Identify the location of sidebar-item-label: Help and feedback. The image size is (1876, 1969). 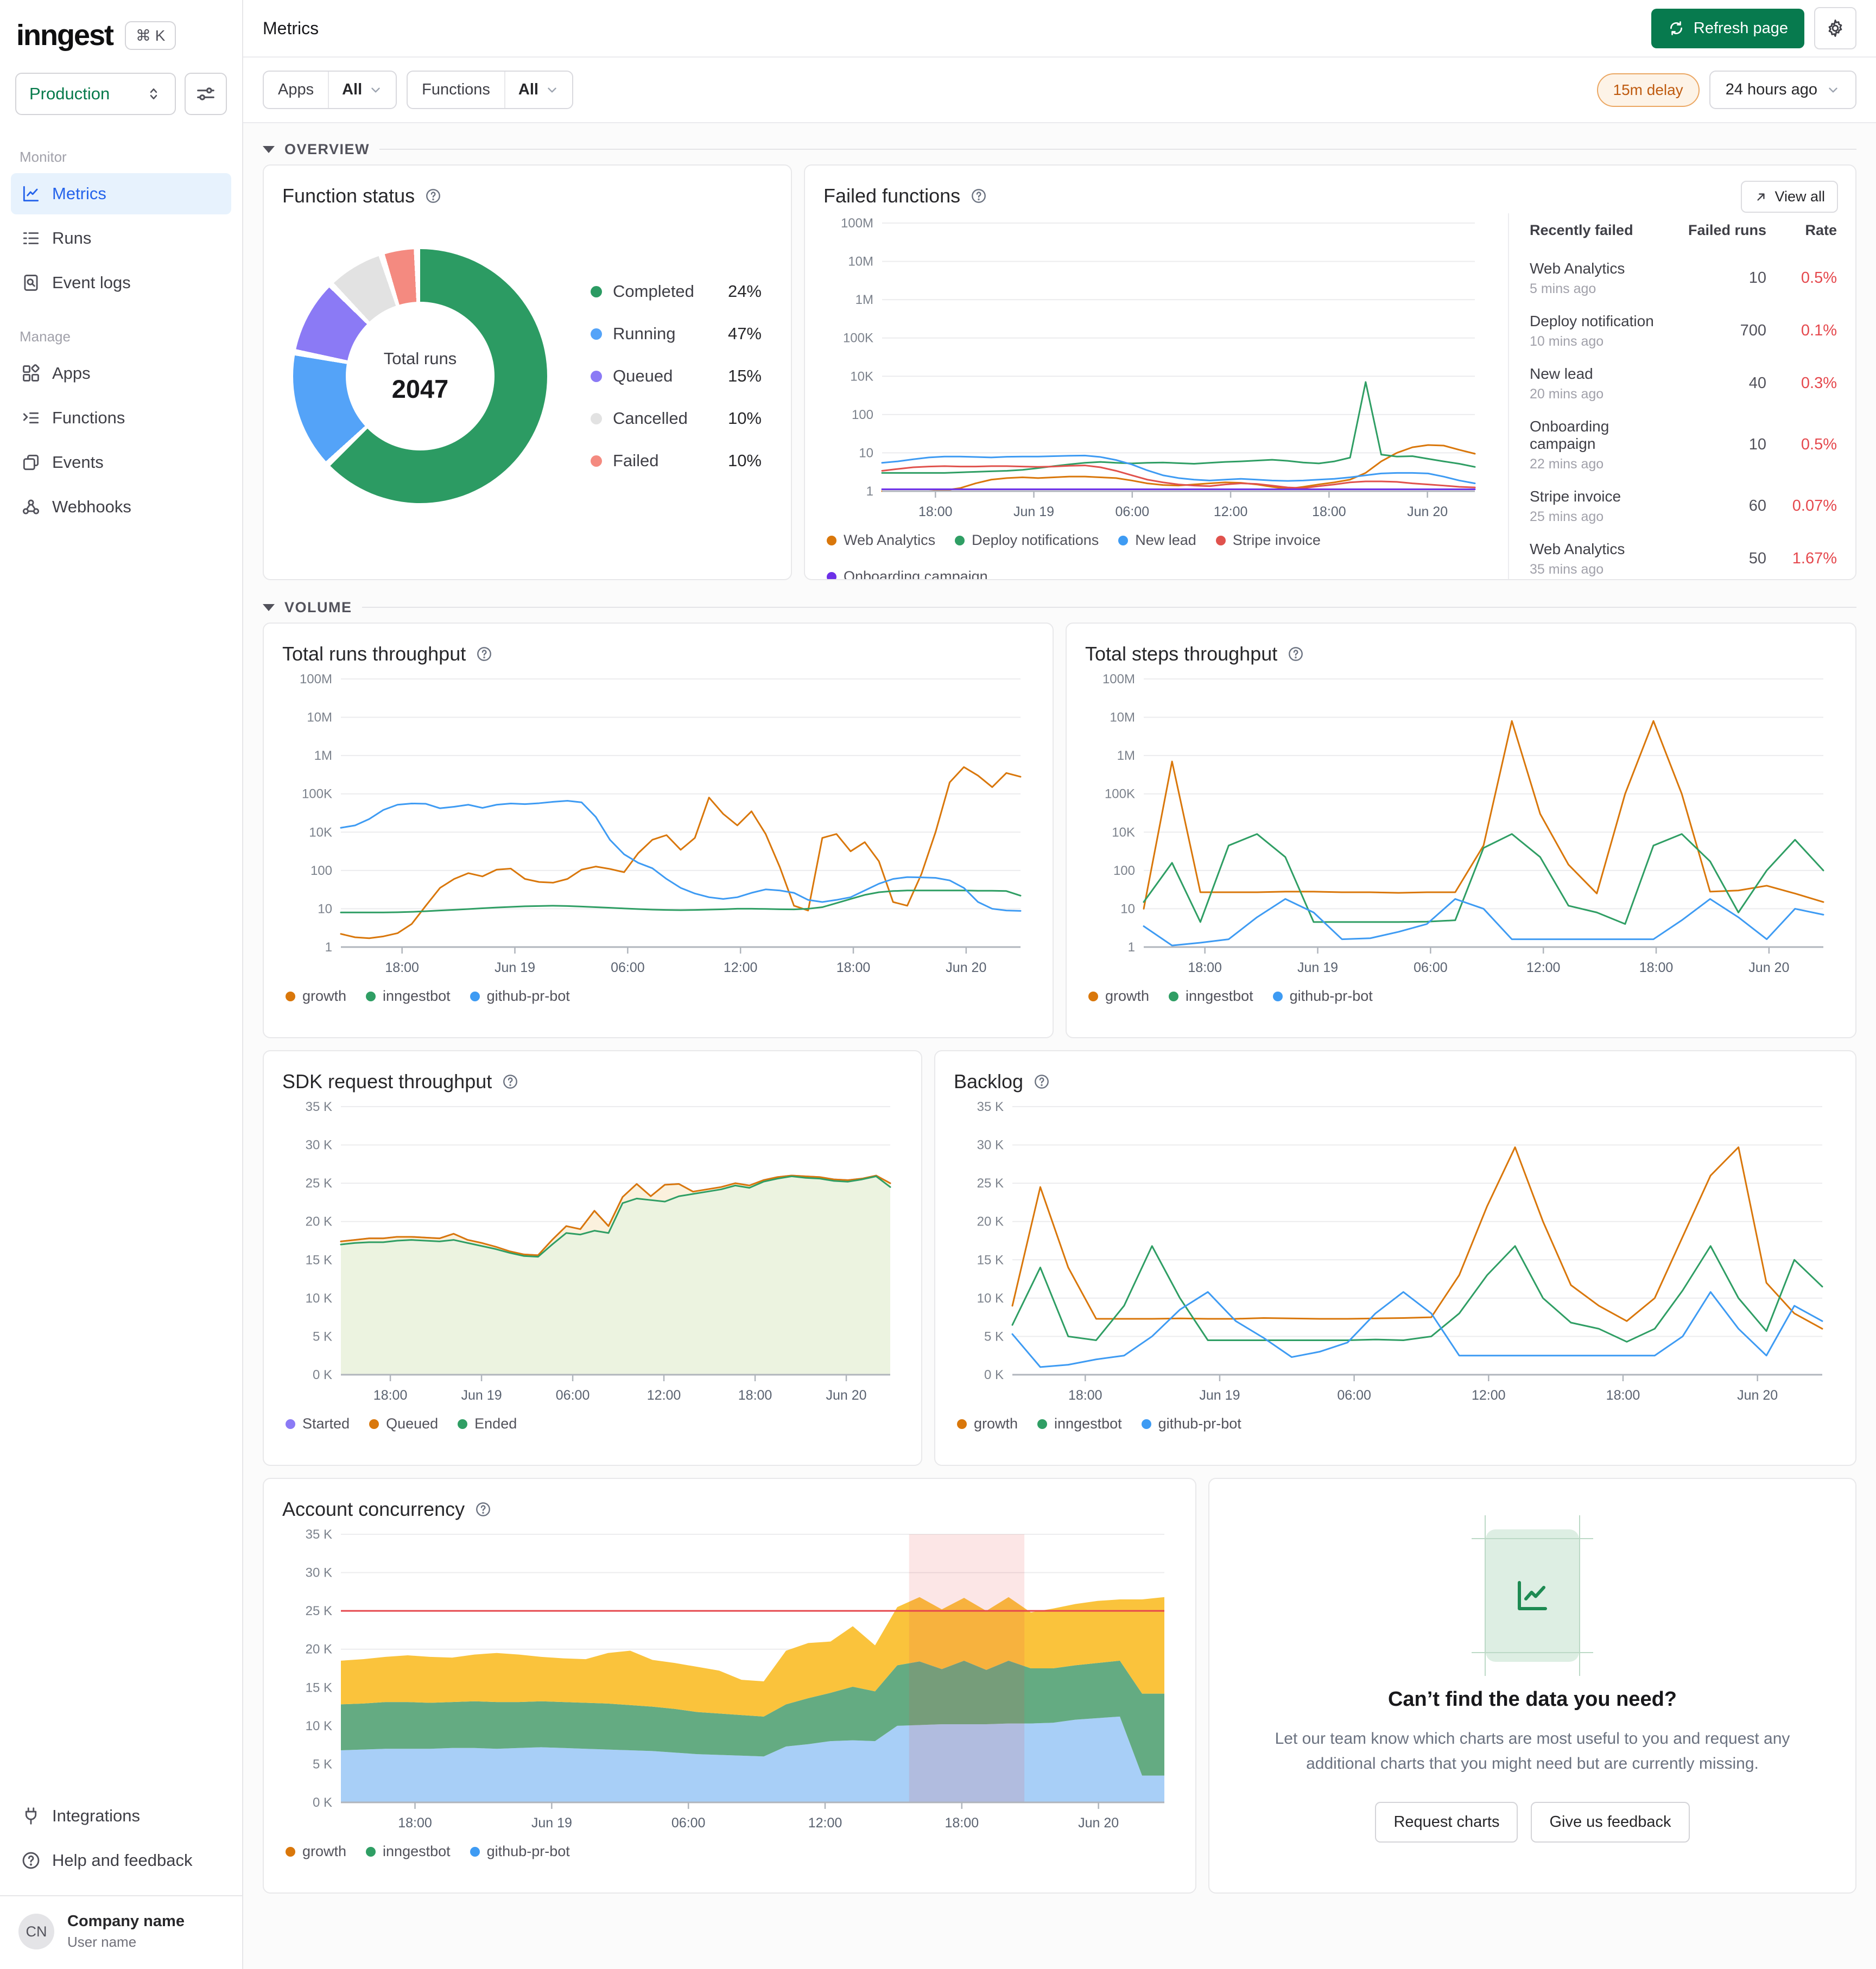
(122, 1860).